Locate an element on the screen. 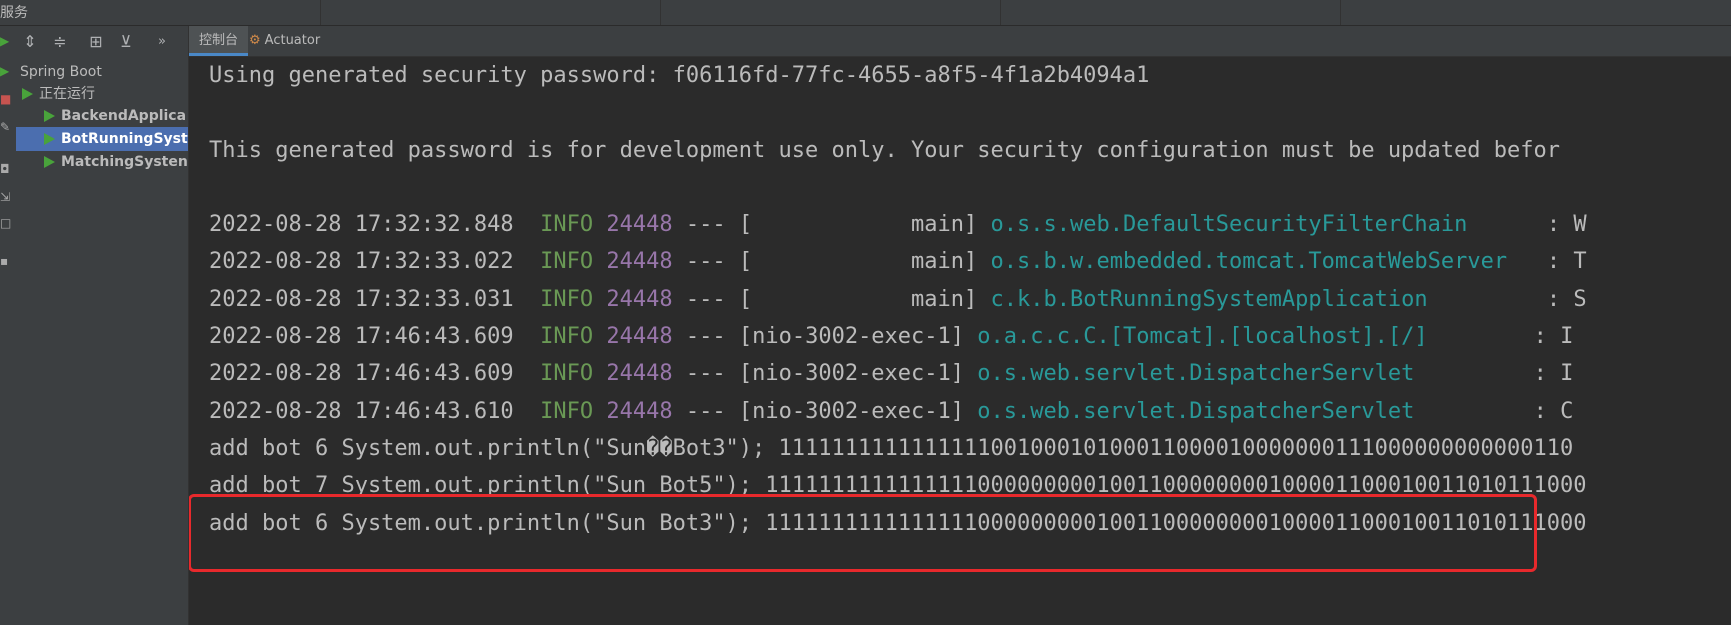  actuator-icon: ⚙ is located at coordinates (255, 40).